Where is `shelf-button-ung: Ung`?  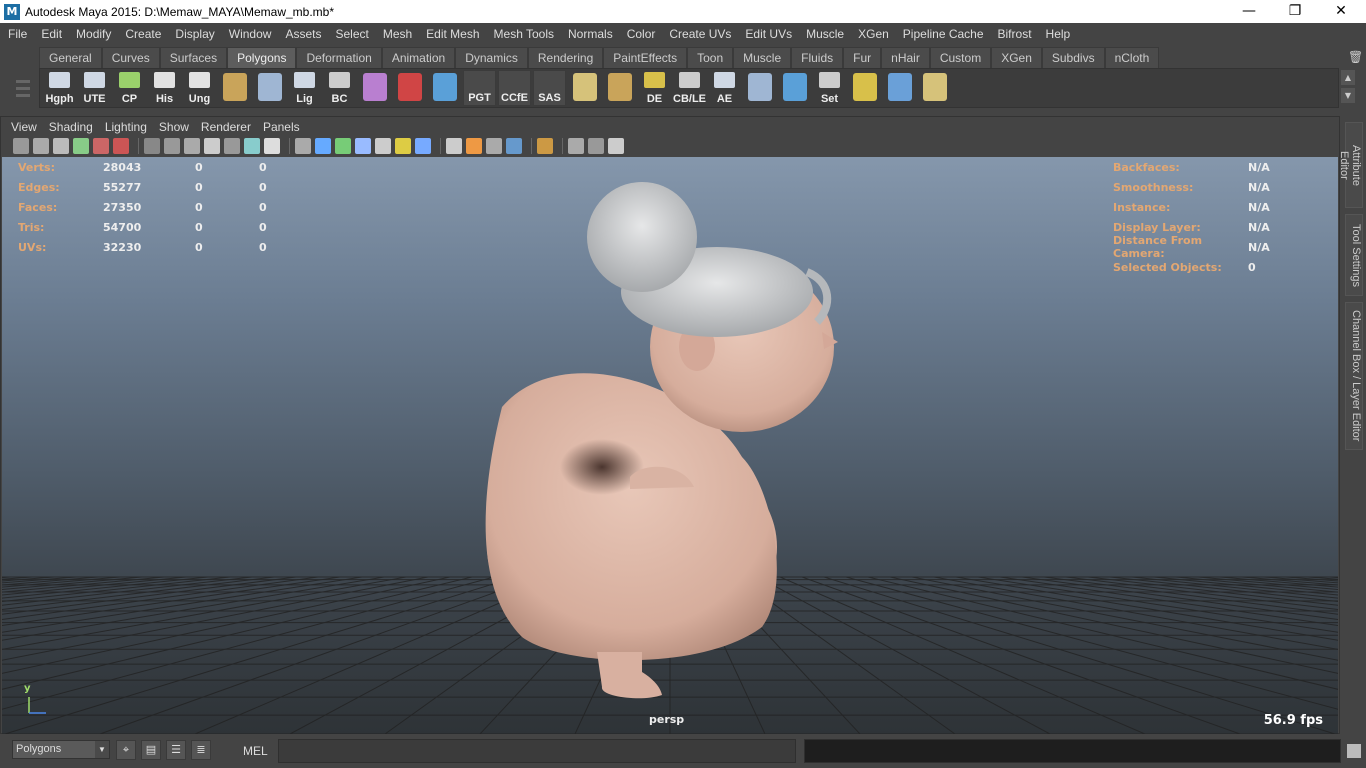
shelf-button-ung: Ung is located at coordinates (199, 88).